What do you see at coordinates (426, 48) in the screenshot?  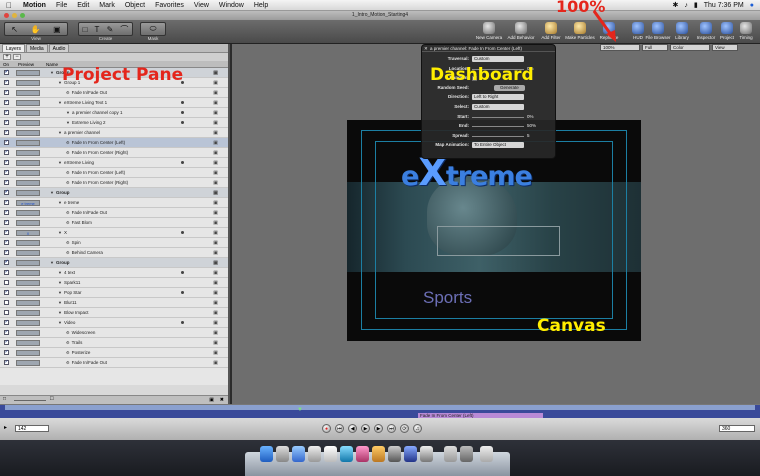 I see `hud-close-icon: ✕` at bounding box center [426, 48].